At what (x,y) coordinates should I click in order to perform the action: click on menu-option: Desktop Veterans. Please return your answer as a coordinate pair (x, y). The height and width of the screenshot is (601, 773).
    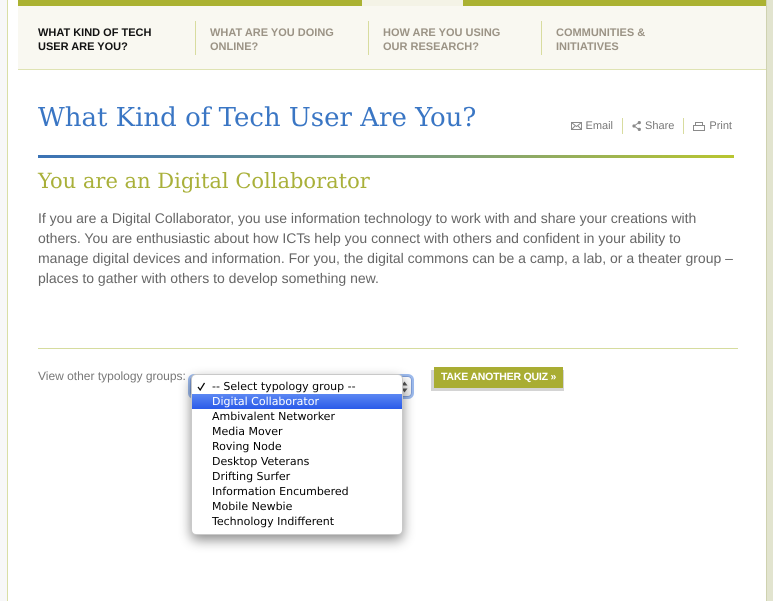
    Looking at the image, I should click on (297, 461).